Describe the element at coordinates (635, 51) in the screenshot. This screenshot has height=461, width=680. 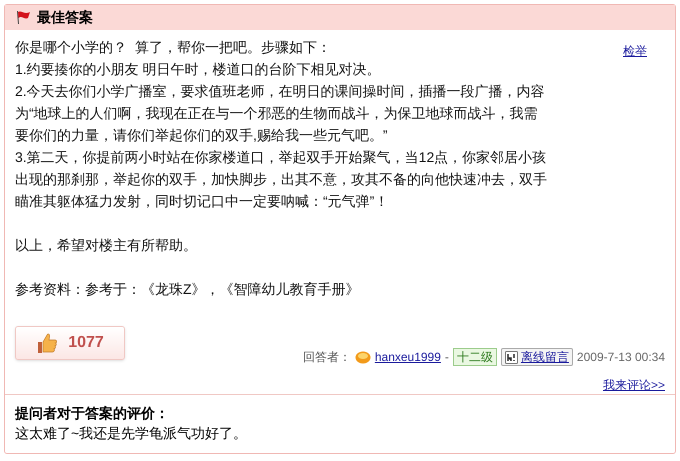
I see `report-link: 检举` at that location.